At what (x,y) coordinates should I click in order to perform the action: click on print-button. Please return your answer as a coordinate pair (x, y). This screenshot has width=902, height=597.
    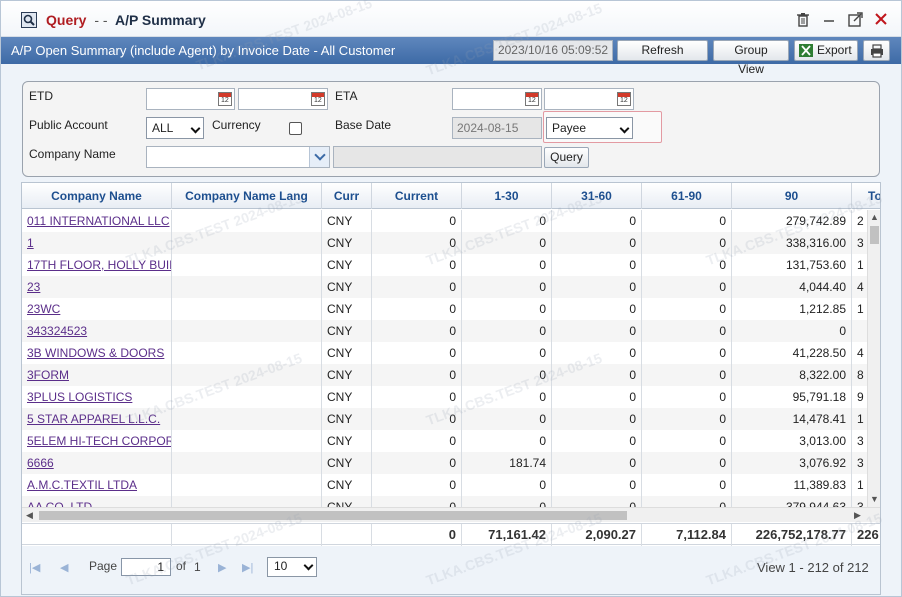
    Looking at the image, I should click on (876, 50).